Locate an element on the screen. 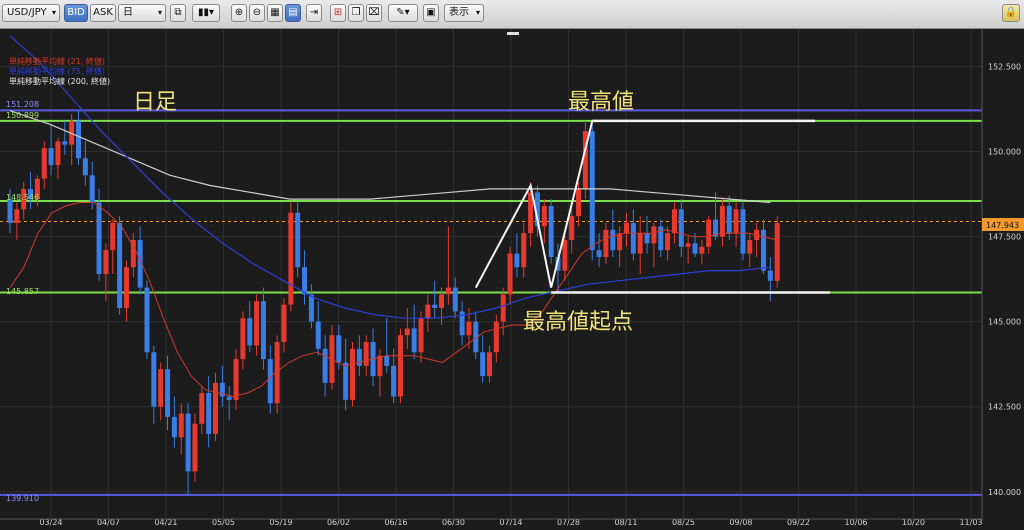  screenshot-icon: ▣ is located at coordinates (431, 13).